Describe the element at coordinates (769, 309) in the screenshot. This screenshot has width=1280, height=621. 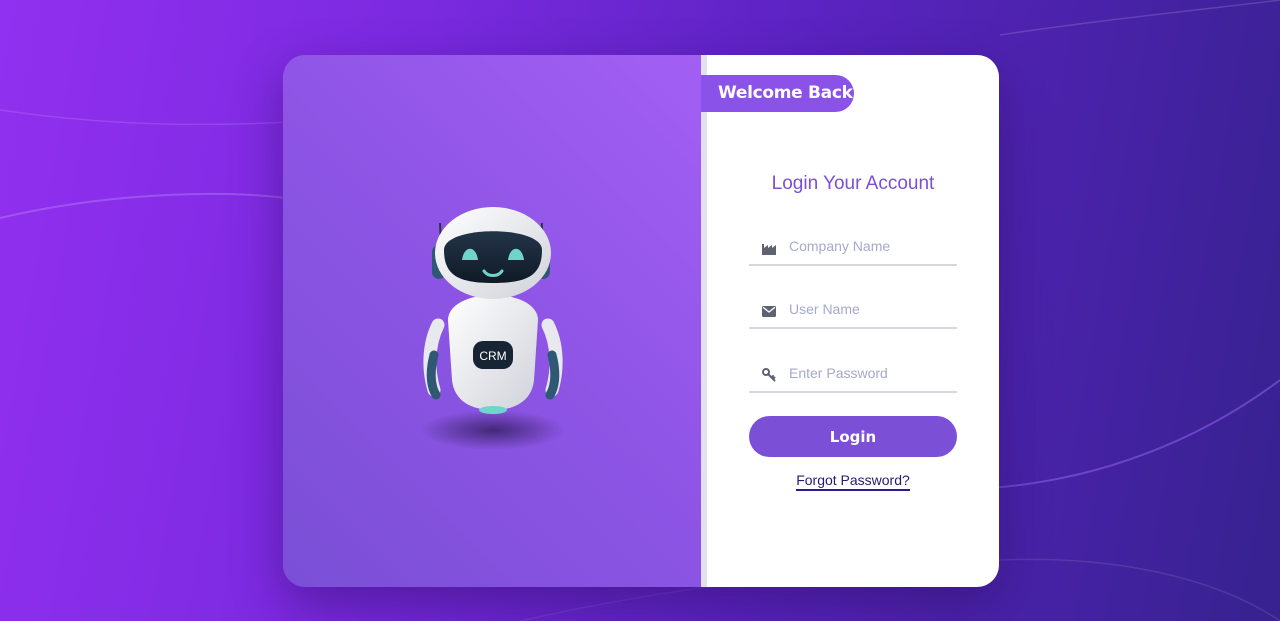
I see `envelope-icon` at that location.